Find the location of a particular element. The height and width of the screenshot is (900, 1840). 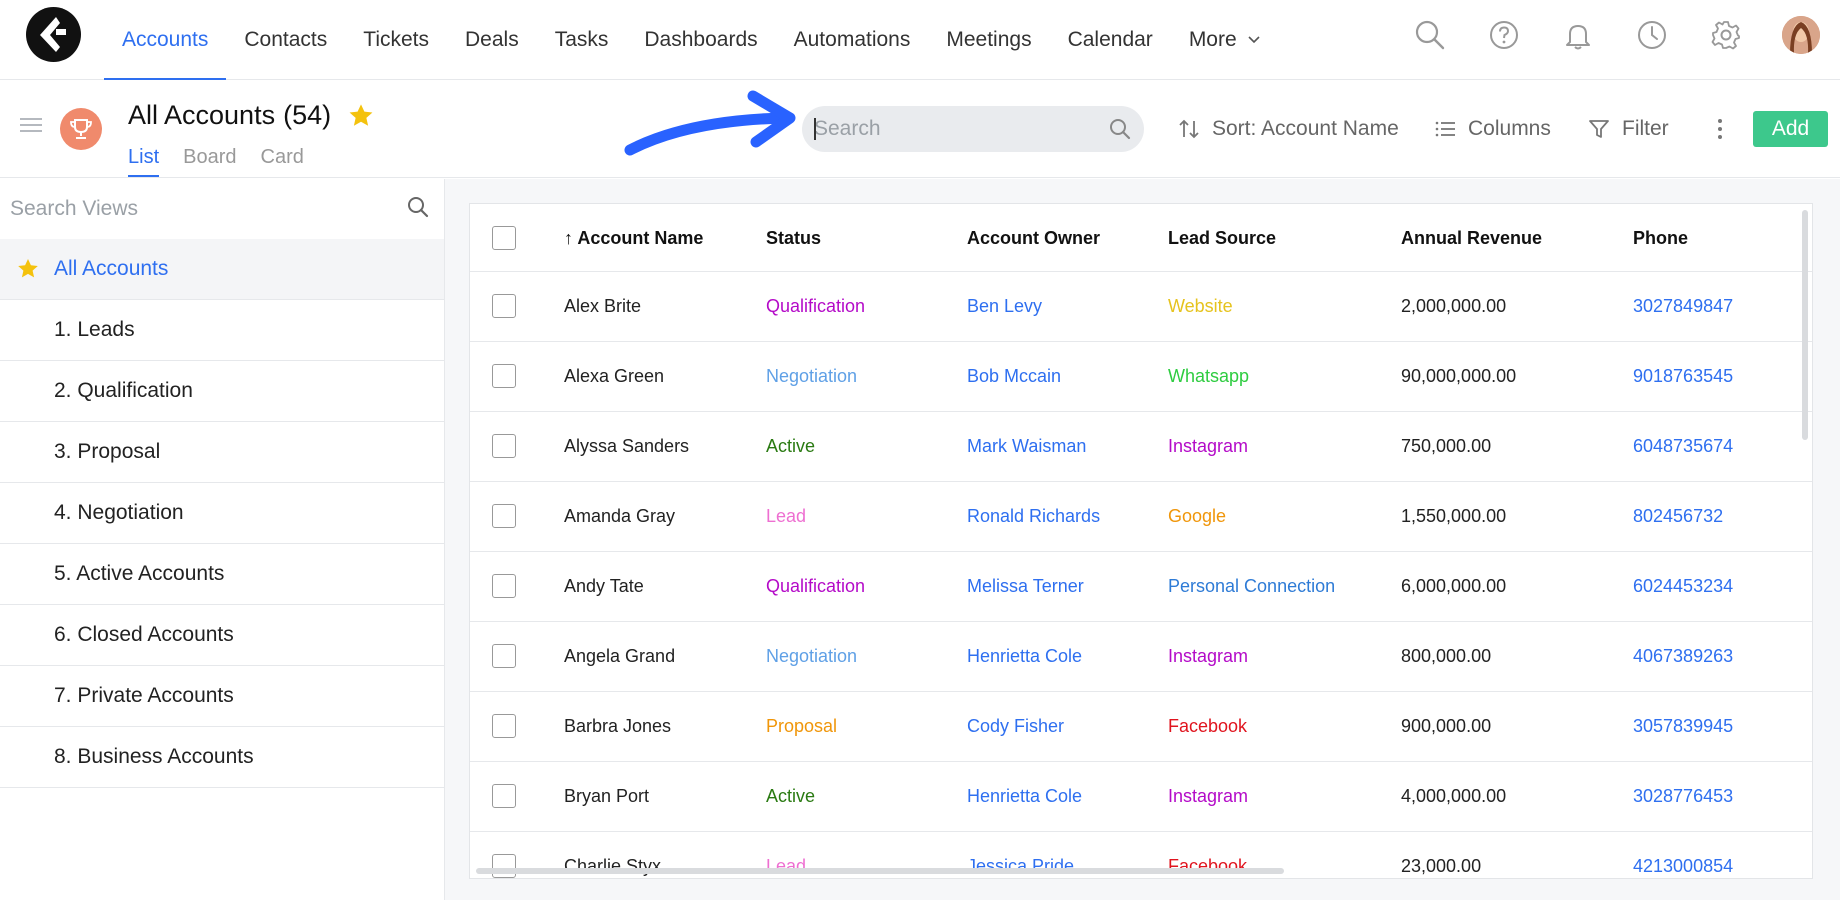

view-tab-card: Card is located at coordinates (282, 161).